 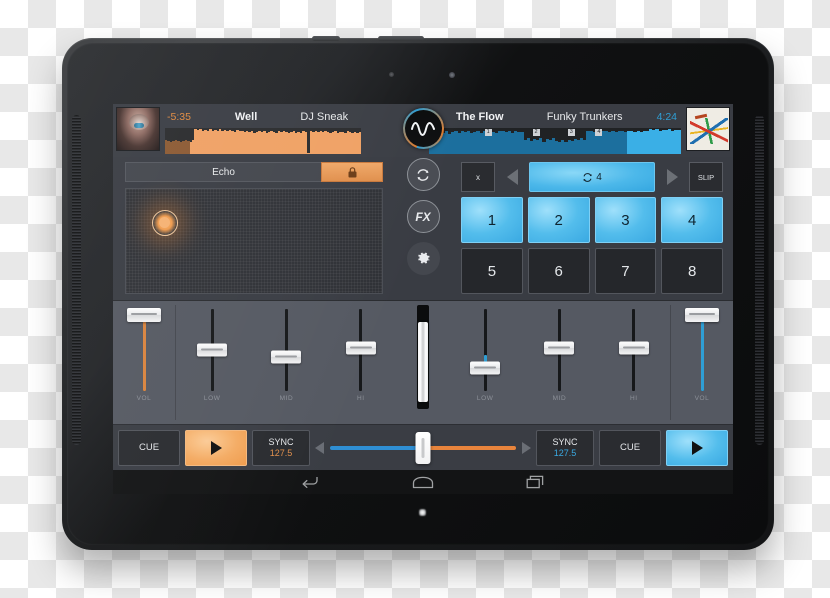 What do you see at coordinates (708, 129) in the screenshot?
I see `album-art-right` at bounding box center [708, 129].